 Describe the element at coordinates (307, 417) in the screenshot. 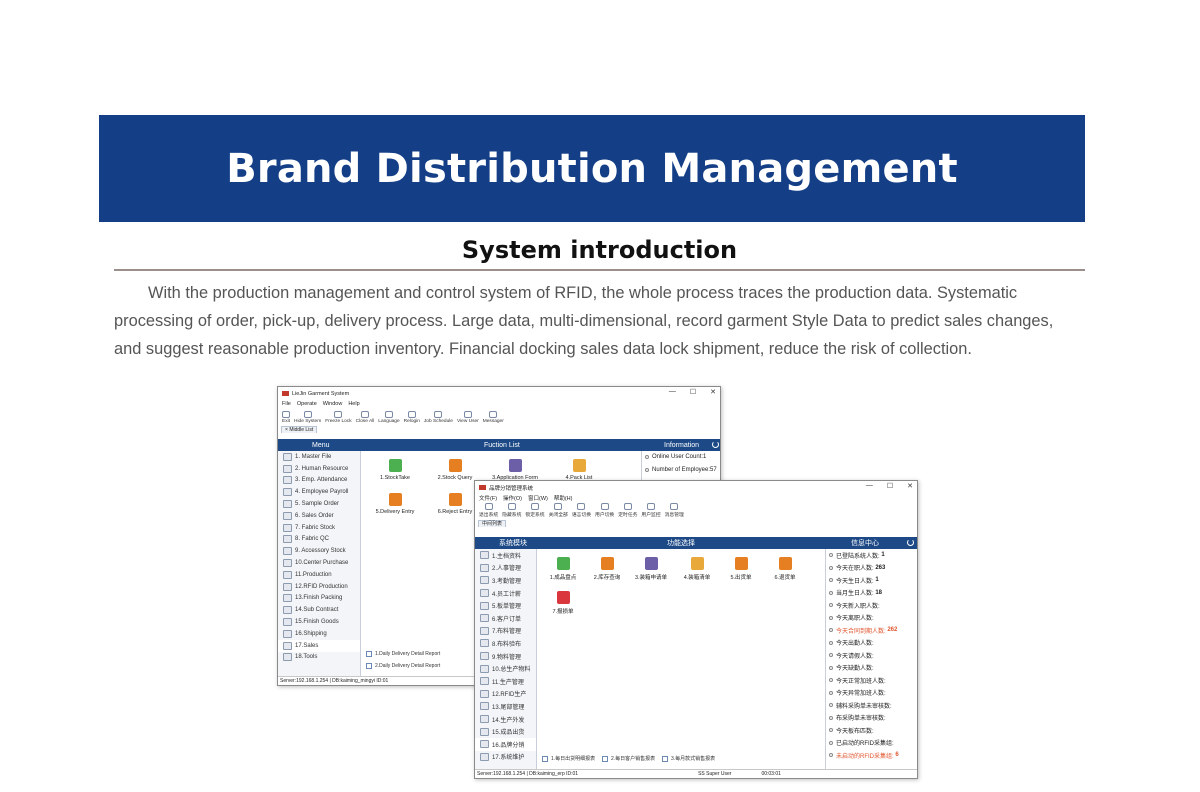

I see `toolbar-hide-button: Hide System` at that location.